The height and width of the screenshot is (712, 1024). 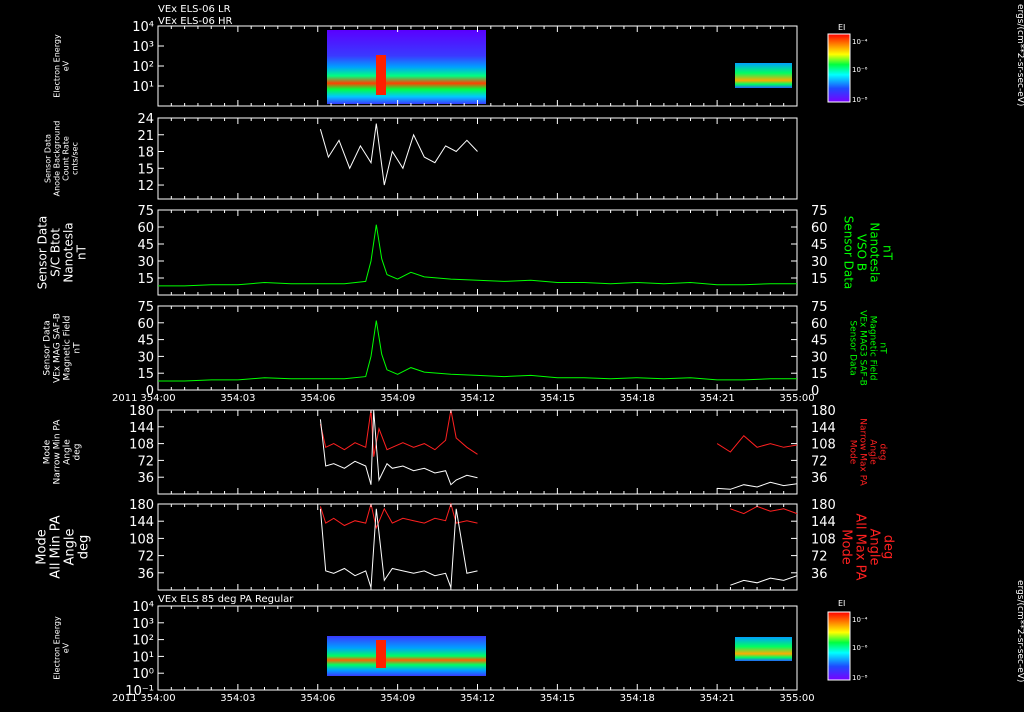 I want to click on panel6-ytick-label-right: 36, so click(x=819, y=574).